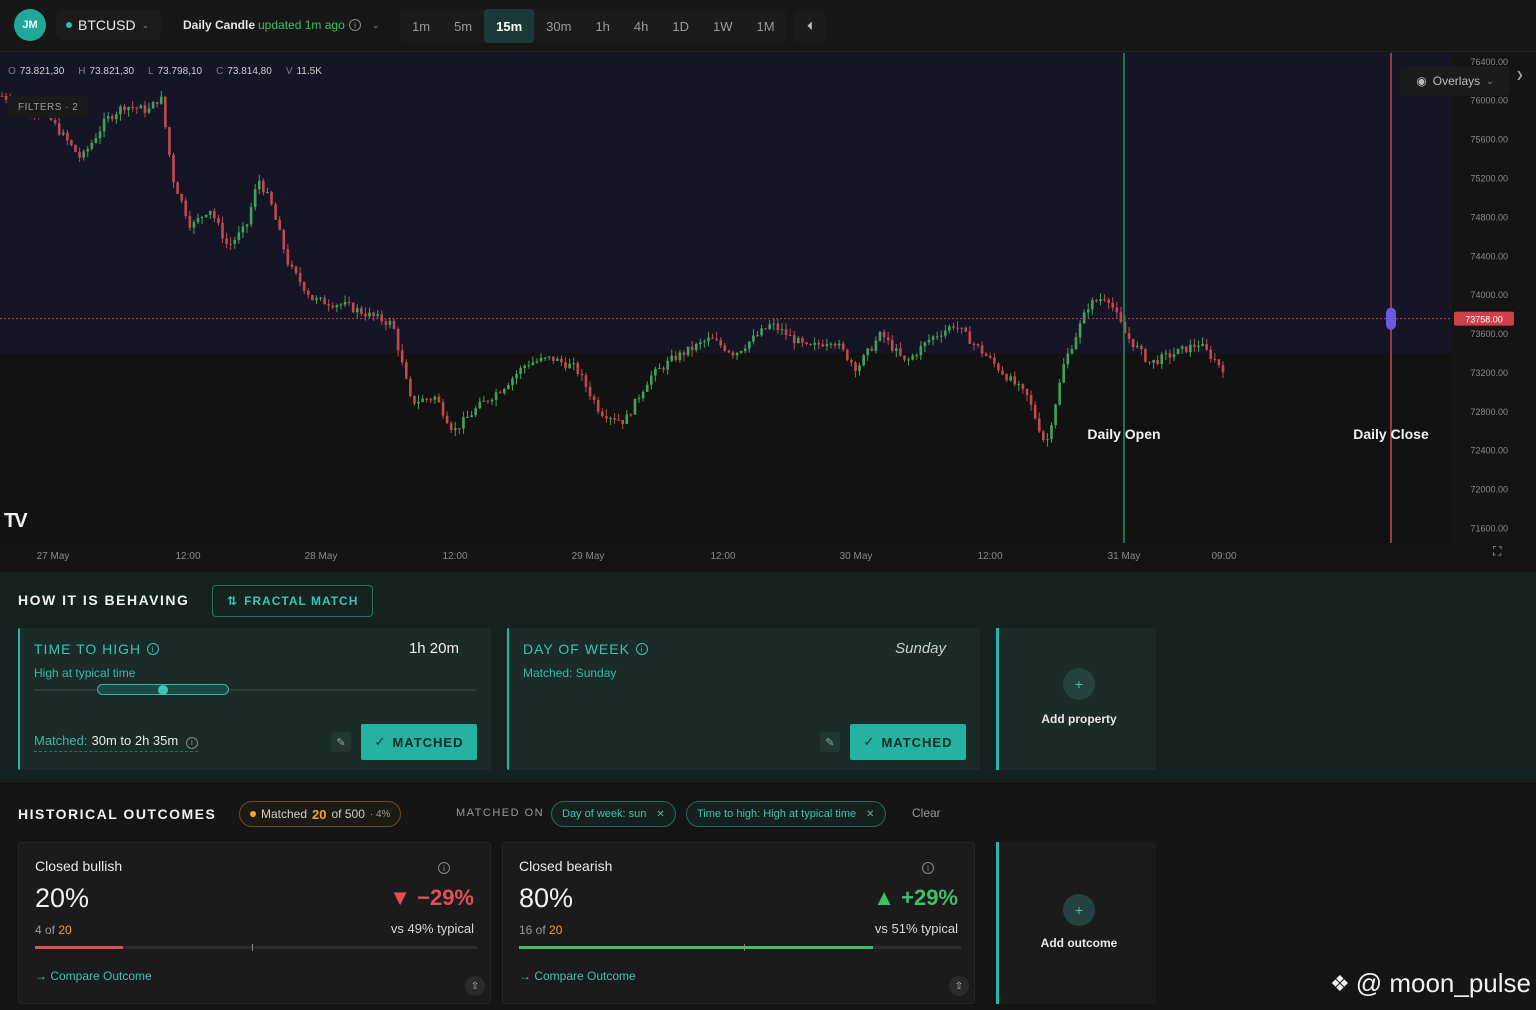 Image resolution: width=1536 pixels, height=1010 pixels. Describe the element at coordinates (722, 556) in the screenshot. I see `x-tick-label: 12:00` at that location.